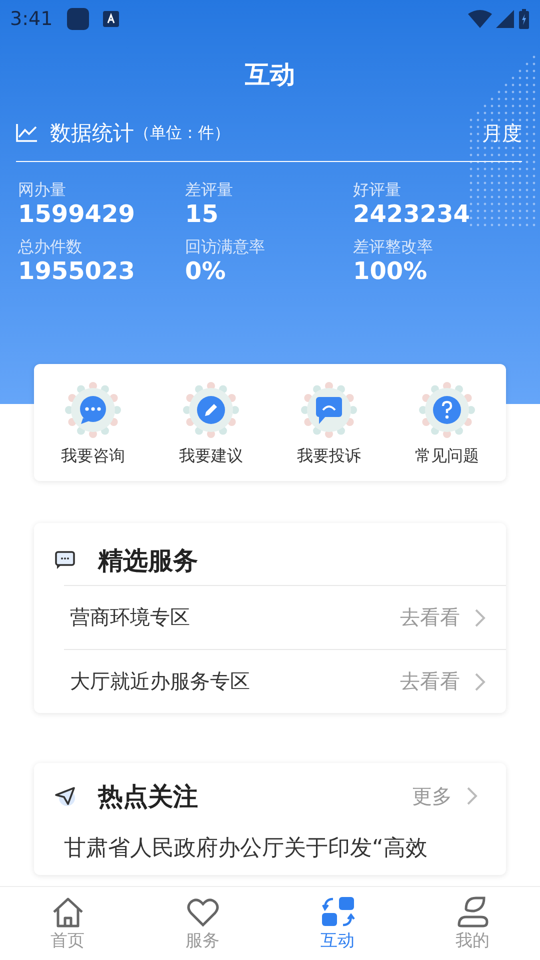 The width and height of the screenshot is (540, 960). I want to click on stat-value: 15, so click(202, 214).